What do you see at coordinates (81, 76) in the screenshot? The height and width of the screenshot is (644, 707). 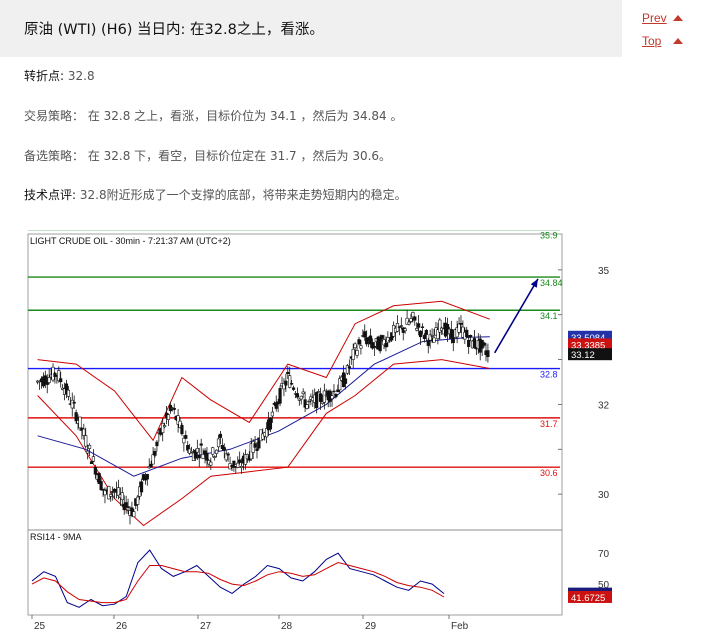 I see `pivot-value: 32.8` at bounding box center [81, 76].